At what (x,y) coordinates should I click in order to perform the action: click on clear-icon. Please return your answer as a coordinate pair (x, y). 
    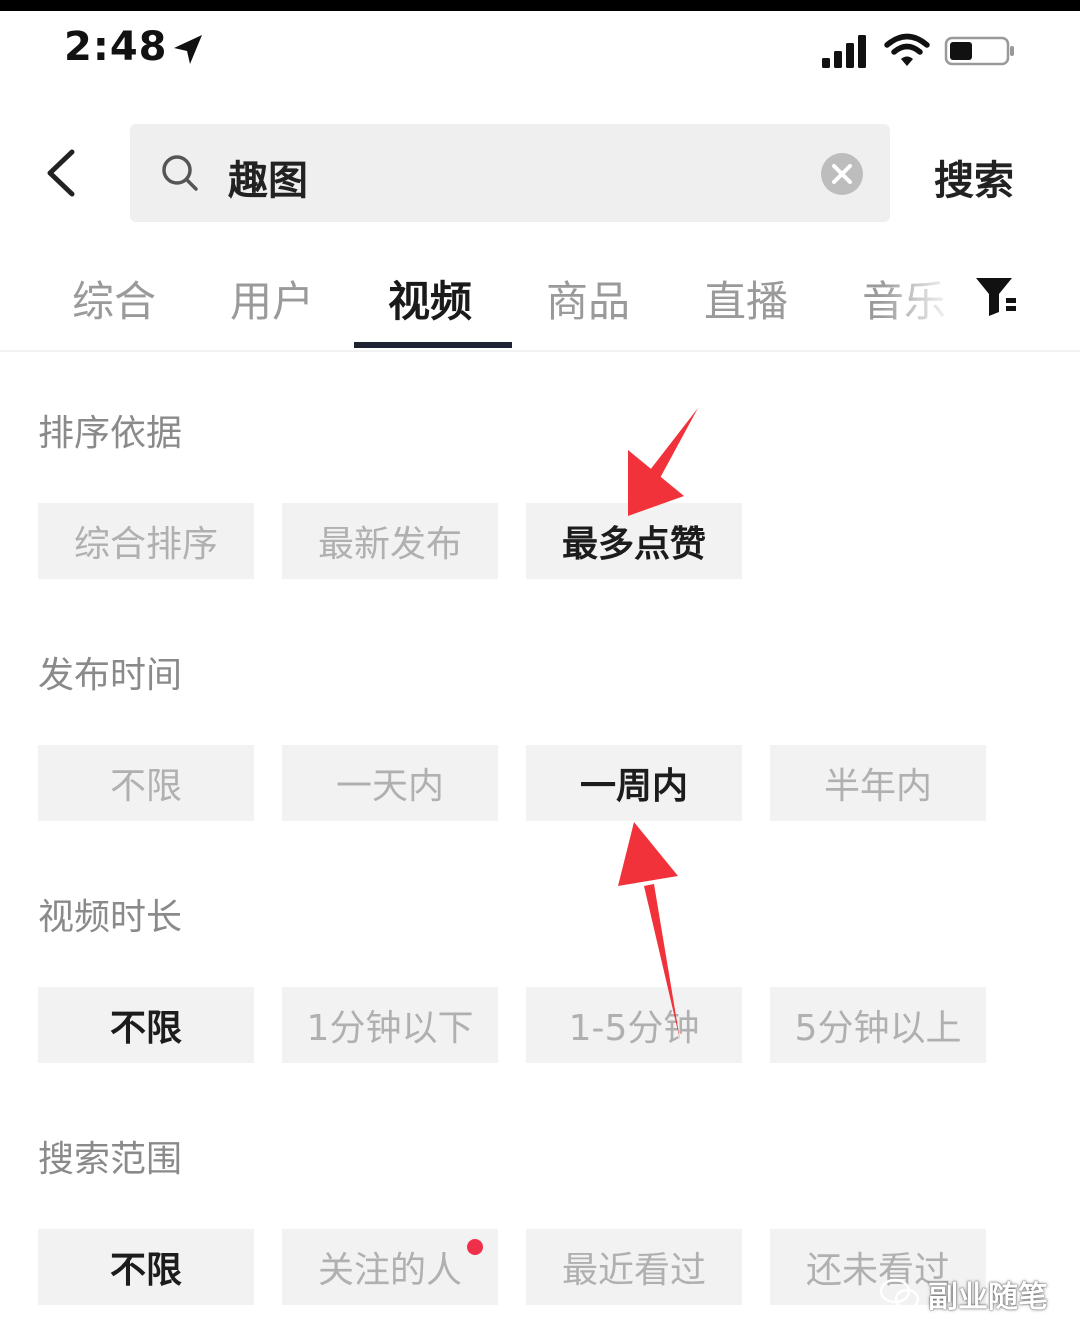
    Looking at the image, I should click on (842, 174).